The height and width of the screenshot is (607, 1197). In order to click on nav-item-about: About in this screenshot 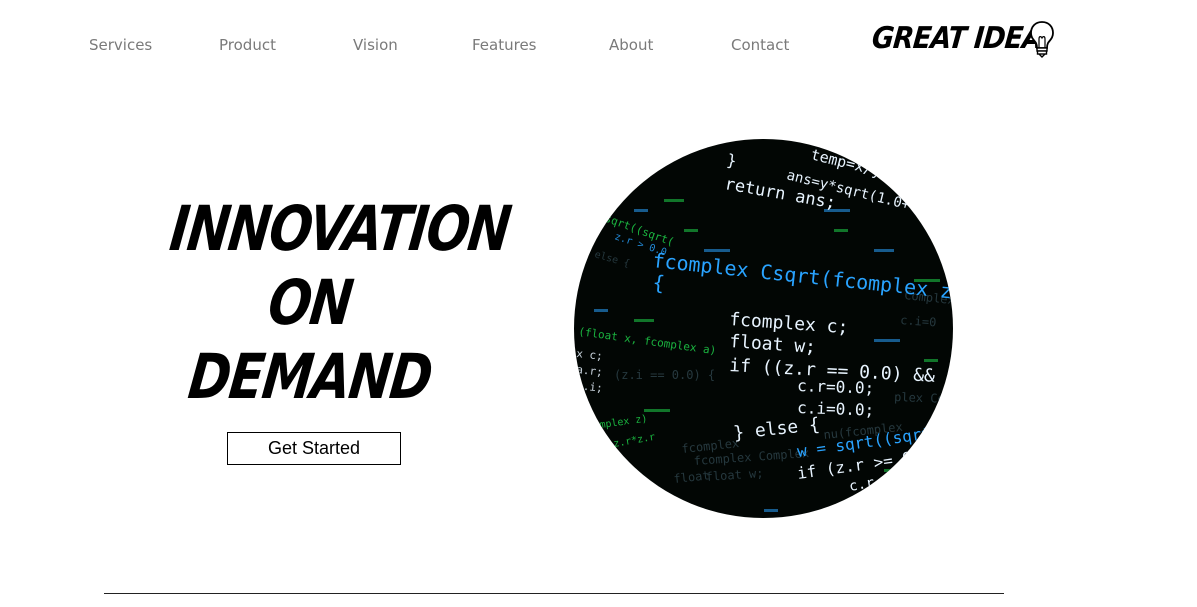, I will do `click(631, 45)`.